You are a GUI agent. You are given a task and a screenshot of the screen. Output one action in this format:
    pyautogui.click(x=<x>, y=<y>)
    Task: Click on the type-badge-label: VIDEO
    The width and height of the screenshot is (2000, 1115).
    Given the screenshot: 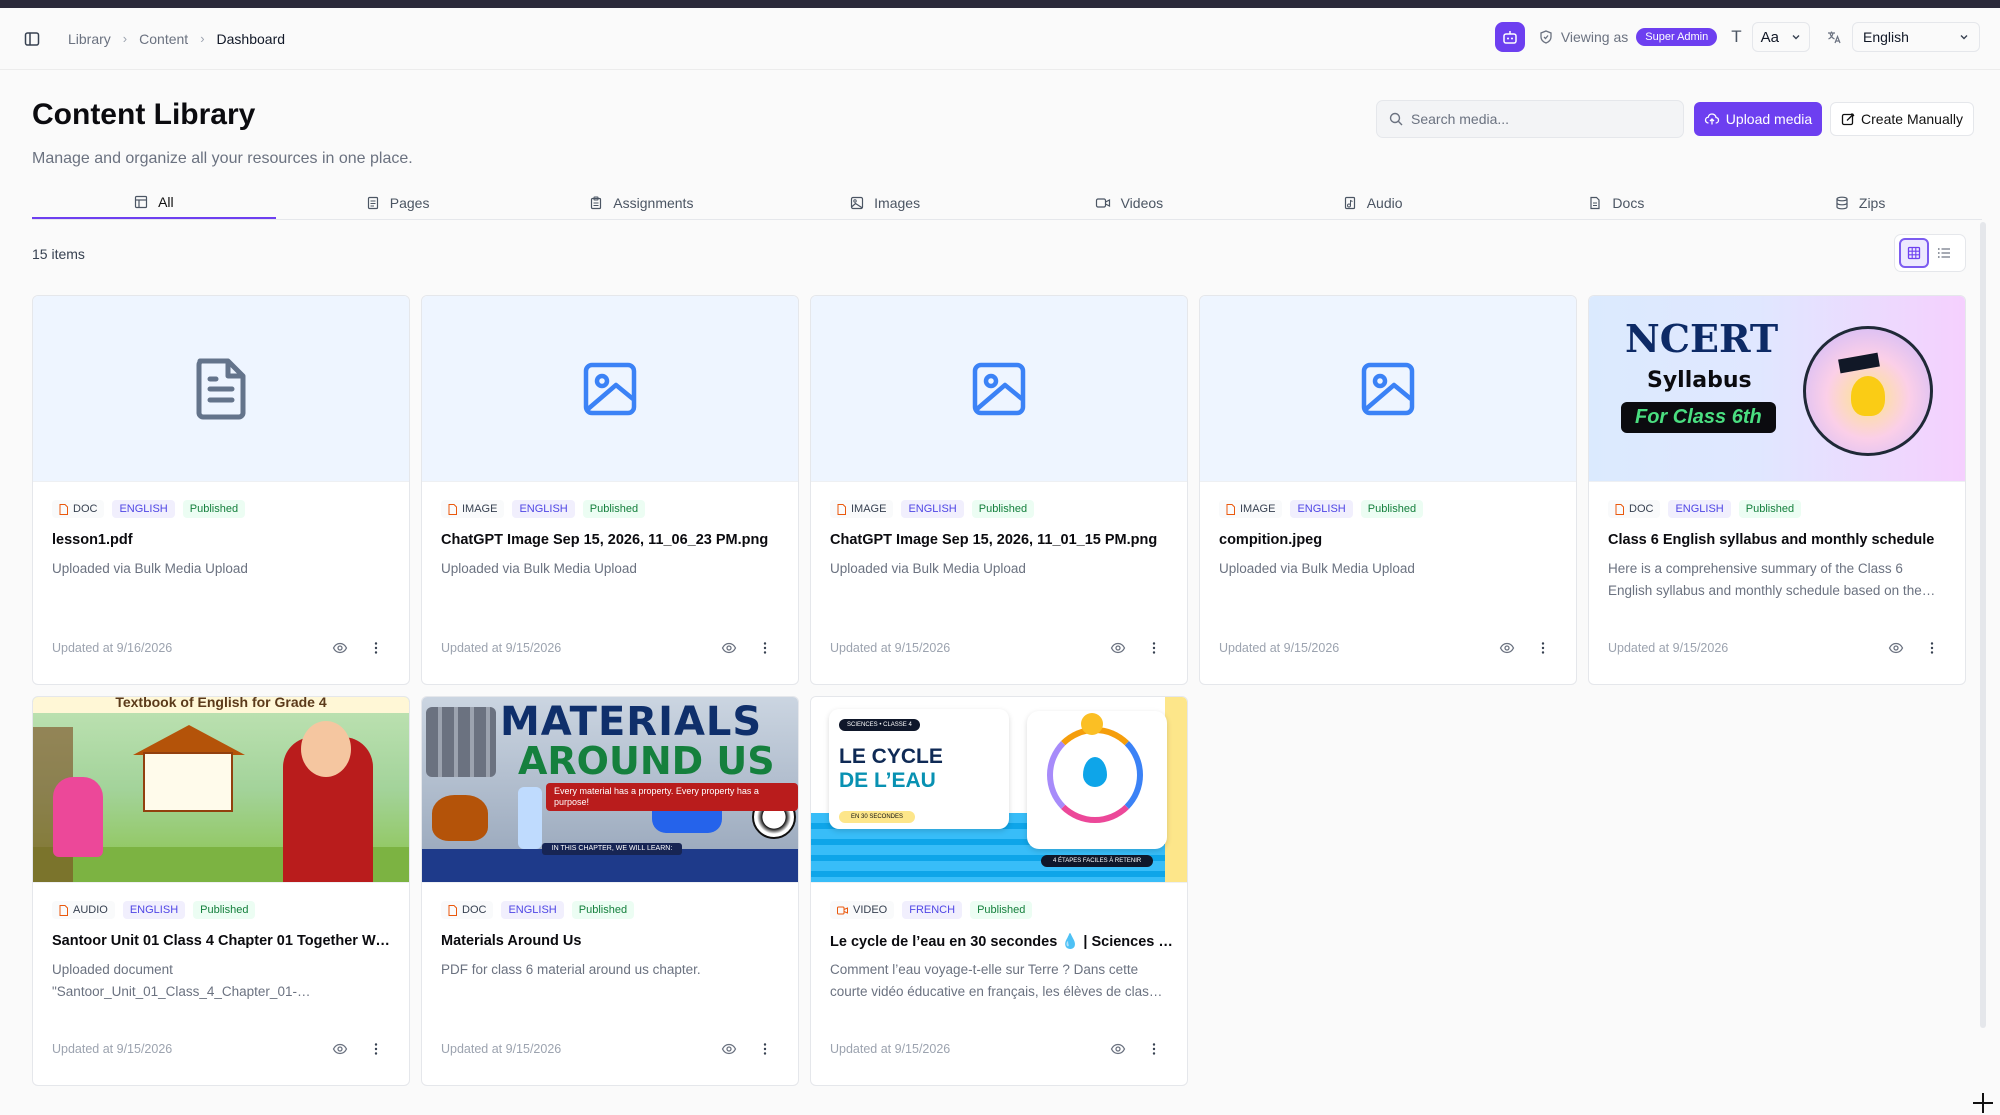 What is the action you would take?
    pyautogui.click(x=870, y=910)
    